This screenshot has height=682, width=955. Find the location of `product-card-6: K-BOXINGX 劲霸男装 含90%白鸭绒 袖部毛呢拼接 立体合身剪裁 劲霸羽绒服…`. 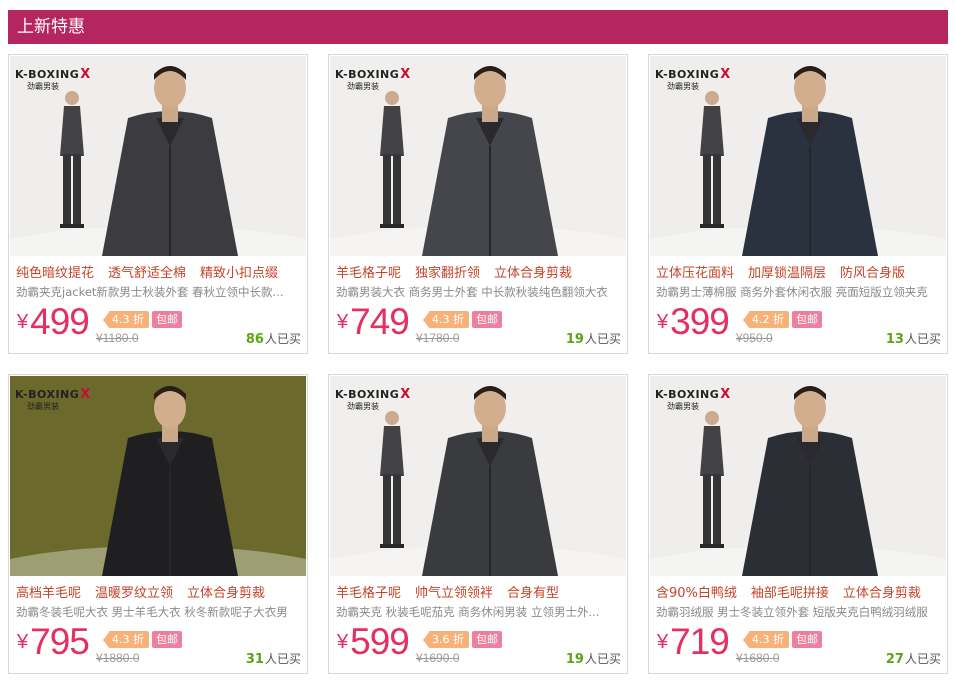

product-card-6: K-BOXINGX 劲霸男装 含90%白鸭绒 袖部毛呢拼接 立体合身剪裁 劲霸羽绒服… is located at coordinates (798, 524).